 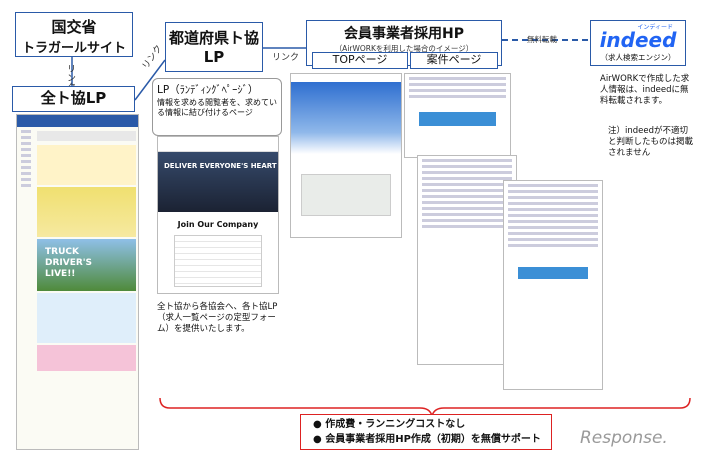 I want to click on form-note: 全ト協から各協会へ、各ト協LP（求人一覧ページの定型フォーム）を提供いたします。, so click(x=217, y=318).